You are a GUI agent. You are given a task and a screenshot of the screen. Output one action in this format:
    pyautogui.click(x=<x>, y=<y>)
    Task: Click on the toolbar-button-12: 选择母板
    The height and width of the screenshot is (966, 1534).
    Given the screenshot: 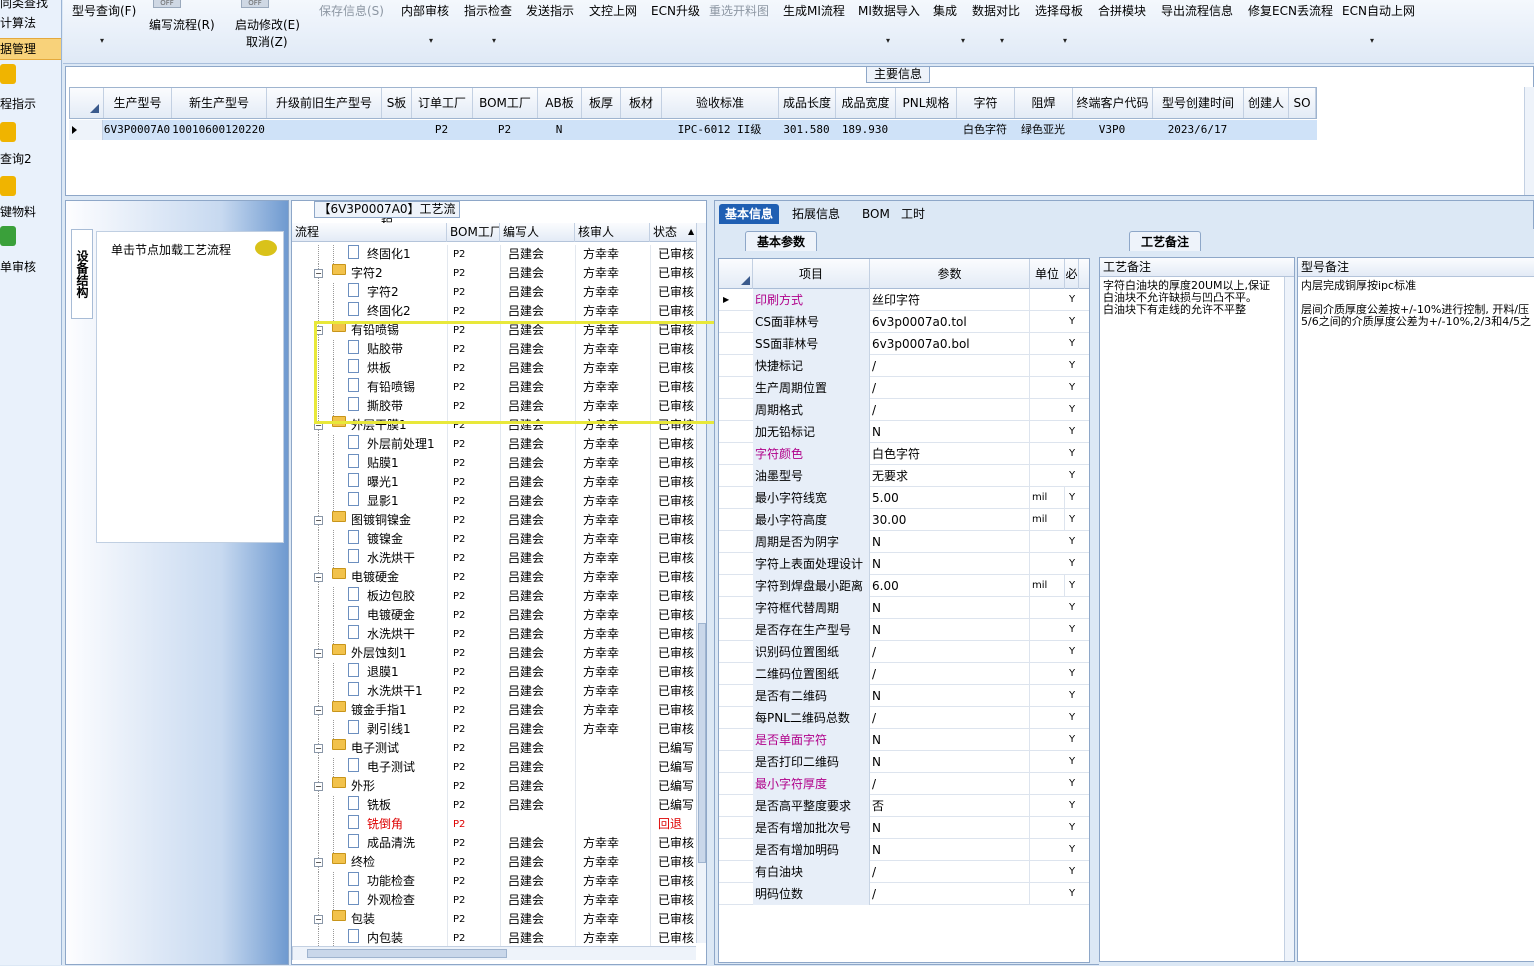 What is the action you would take?
    pyautogui.click(x=1059, y=10)
    